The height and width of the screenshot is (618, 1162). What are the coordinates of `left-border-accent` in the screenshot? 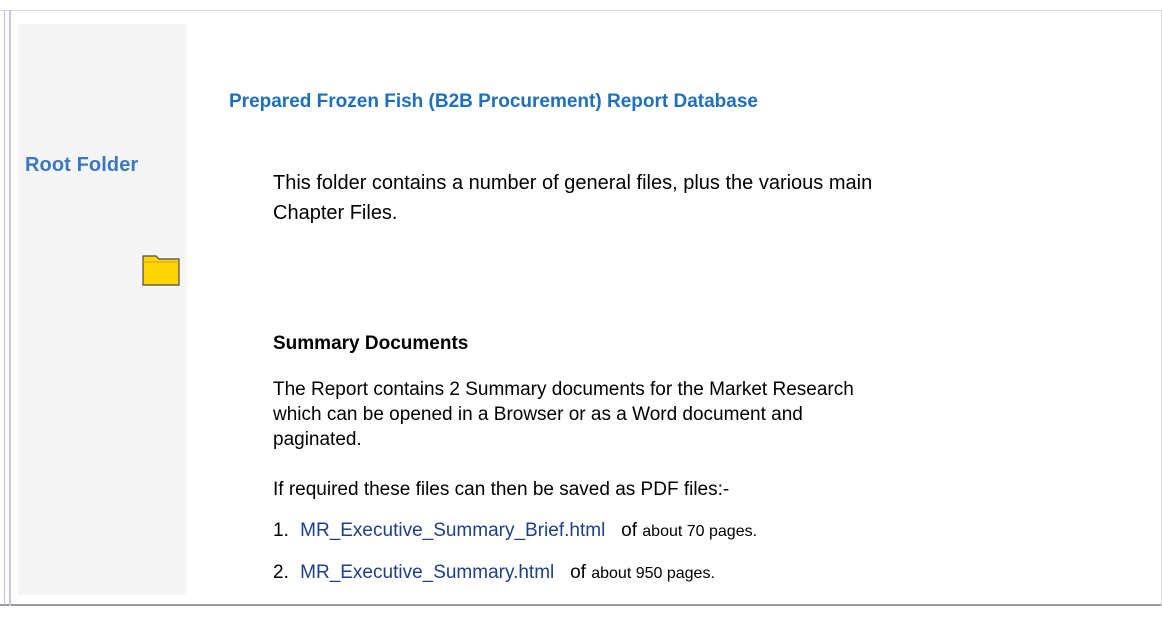 It's located at (10, 308).